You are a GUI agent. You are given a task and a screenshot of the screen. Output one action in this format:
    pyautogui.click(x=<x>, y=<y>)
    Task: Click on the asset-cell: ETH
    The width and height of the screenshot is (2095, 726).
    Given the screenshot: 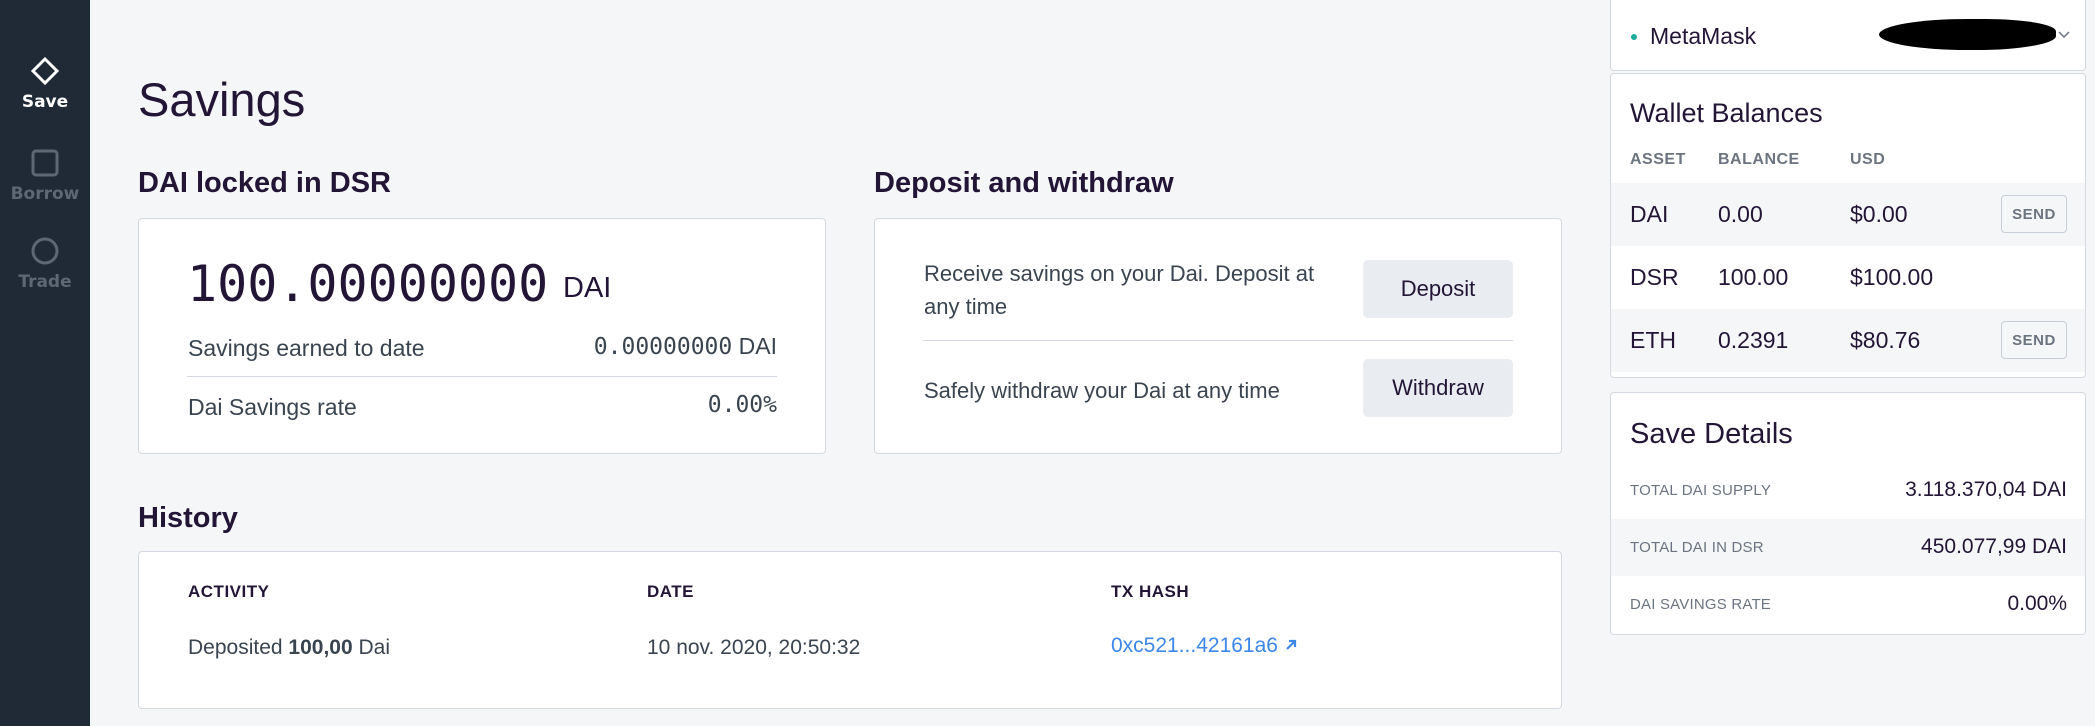 What is the action you would take?
    pyautogui.click(x=1653, y=340)
    